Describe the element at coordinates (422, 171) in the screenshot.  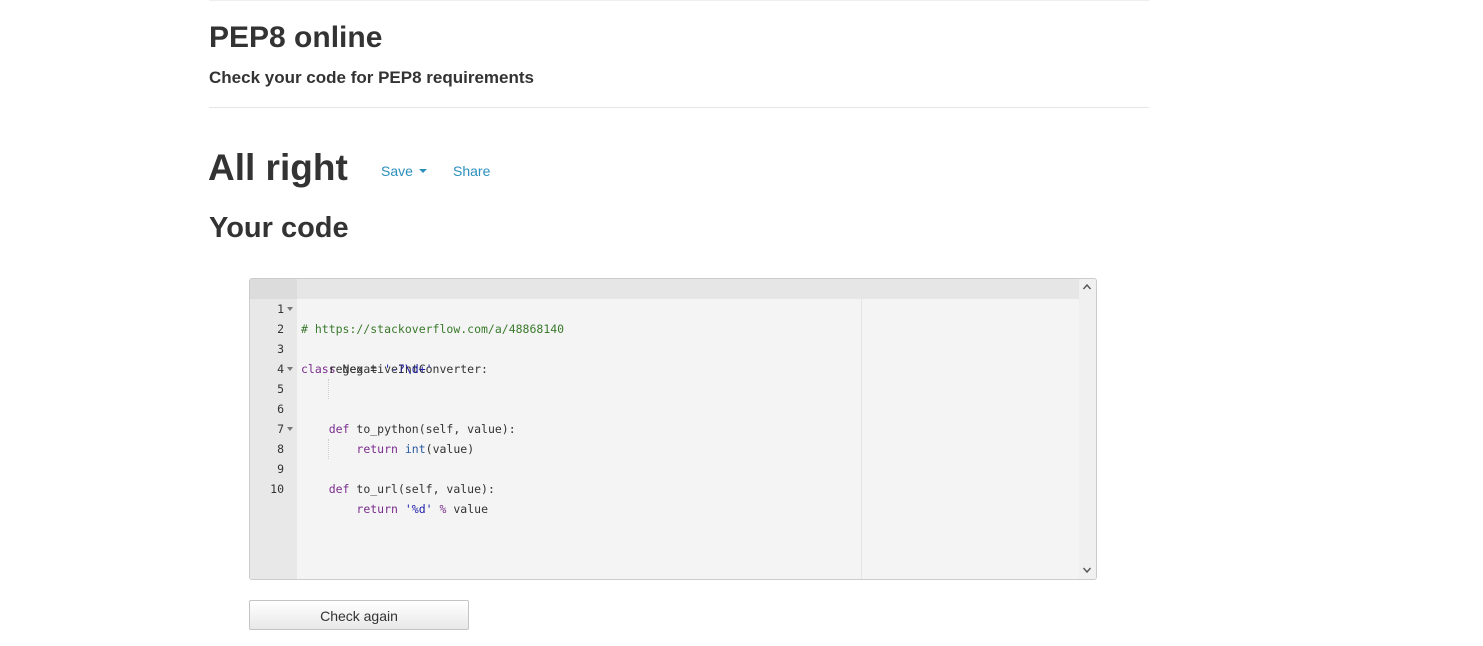
I see `caret-down-icon` at that location.